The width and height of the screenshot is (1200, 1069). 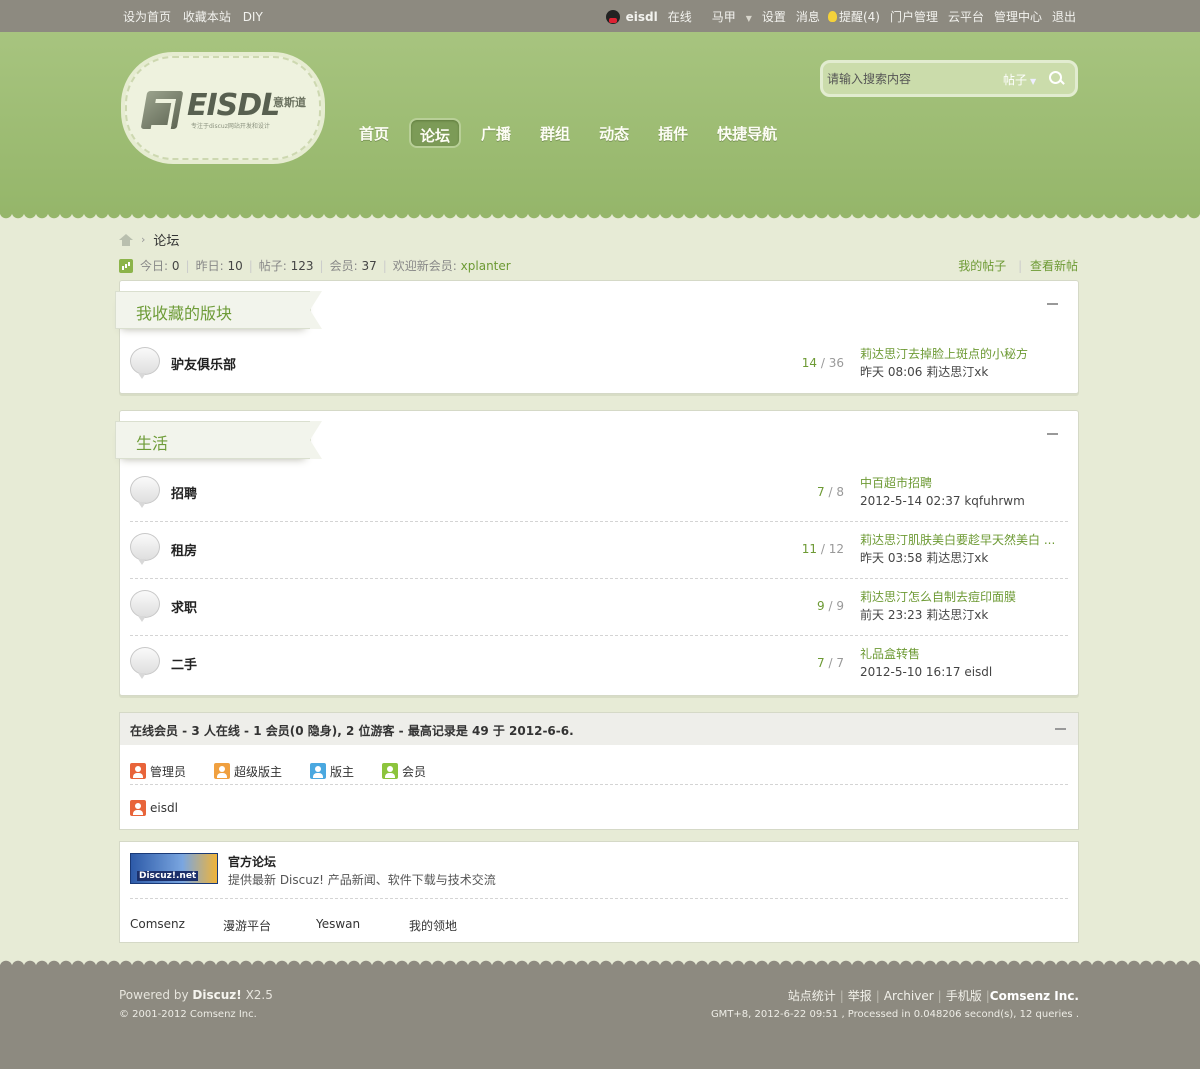 I want to click on last-post-meta: 前天 23:23 莉达思汀xk, so click(x=924, y=615).